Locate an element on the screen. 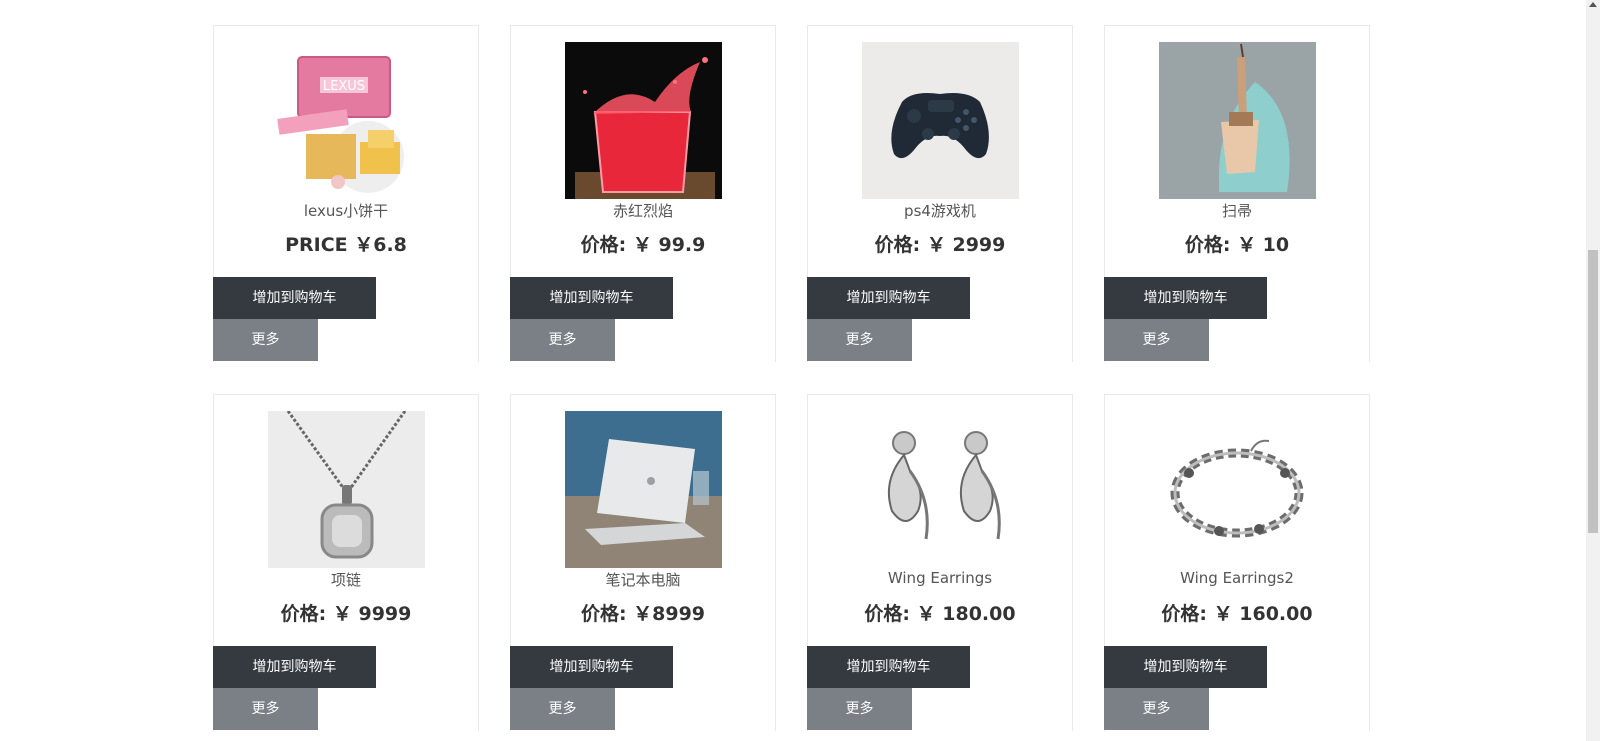  vertical-scrollbar is located at coordinates (1593, 370).